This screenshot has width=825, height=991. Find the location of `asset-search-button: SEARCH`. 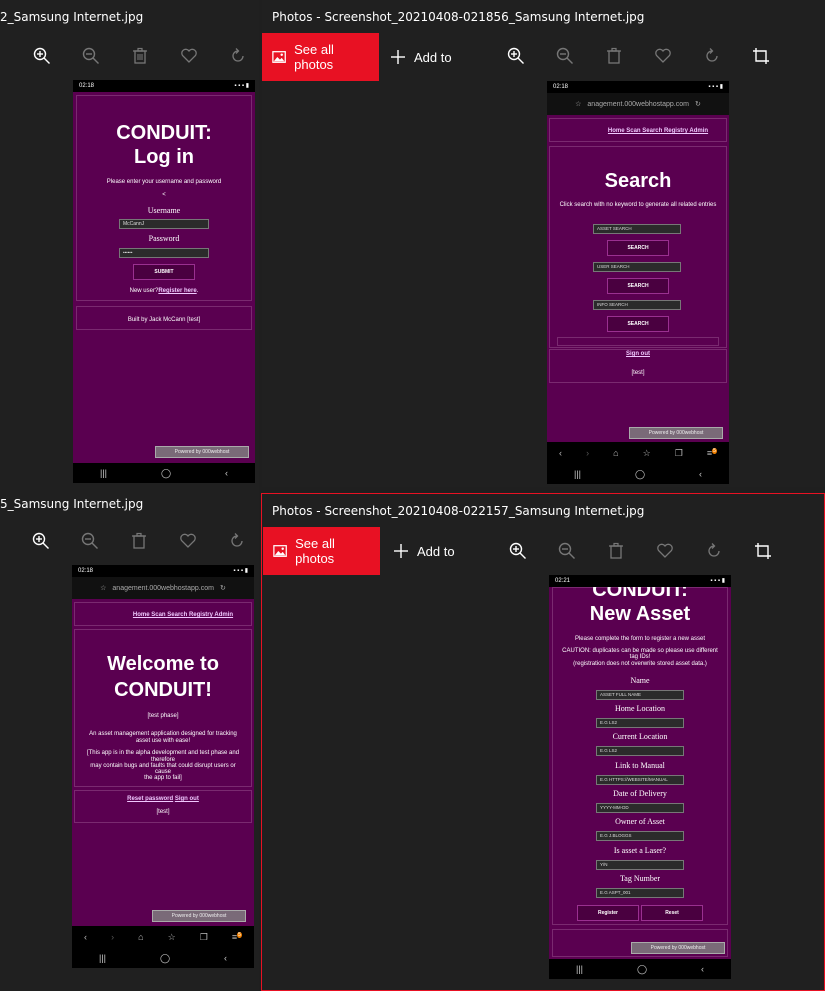

asset-search-button: SEARCH is located at coordinates (638, 248).